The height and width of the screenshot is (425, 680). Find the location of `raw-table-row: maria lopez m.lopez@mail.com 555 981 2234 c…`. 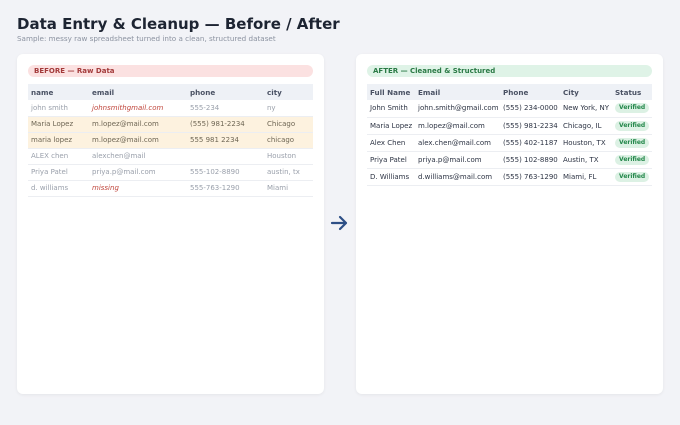

raw-table-row: maria lopez m.lopez@mail.com 555 981 2234 c… is located at coordinates (170, 140).